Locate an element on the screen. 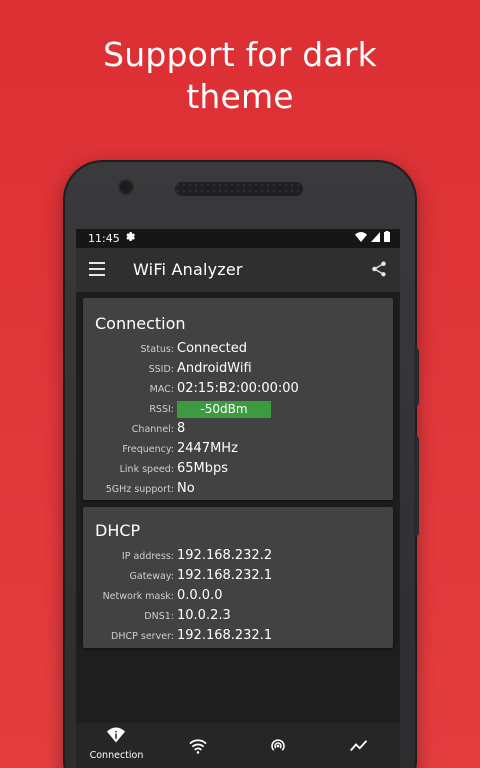 Image resolution: width=480 pixels, height=768 pixels. status-icons is located at coordinates (372, 236).